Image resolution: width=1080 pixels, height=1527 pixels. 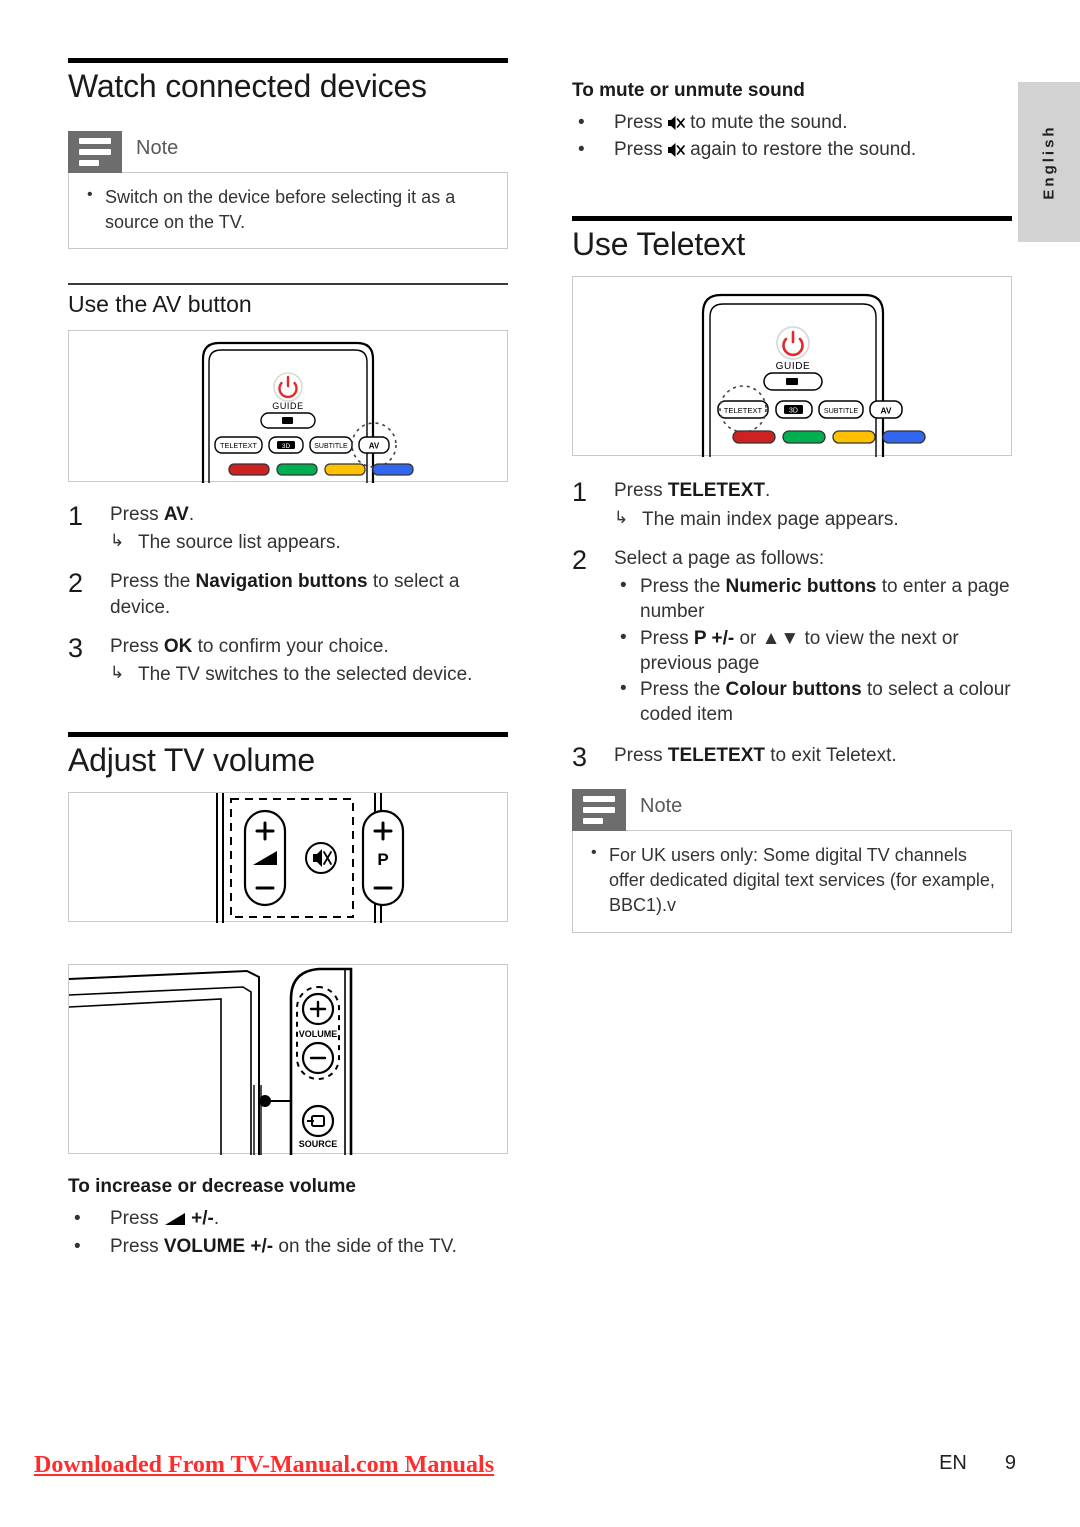 What do you see at coordinates (382, 859) in the screenshot?
I see `program-label: P` at bounding box center [382, 859].